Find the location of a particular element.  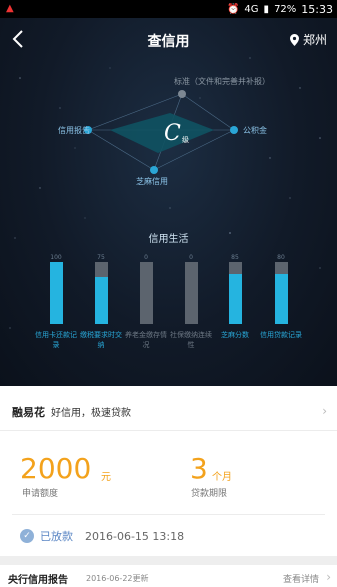

amount-value: 2000 is located at coordinates (56, 468).